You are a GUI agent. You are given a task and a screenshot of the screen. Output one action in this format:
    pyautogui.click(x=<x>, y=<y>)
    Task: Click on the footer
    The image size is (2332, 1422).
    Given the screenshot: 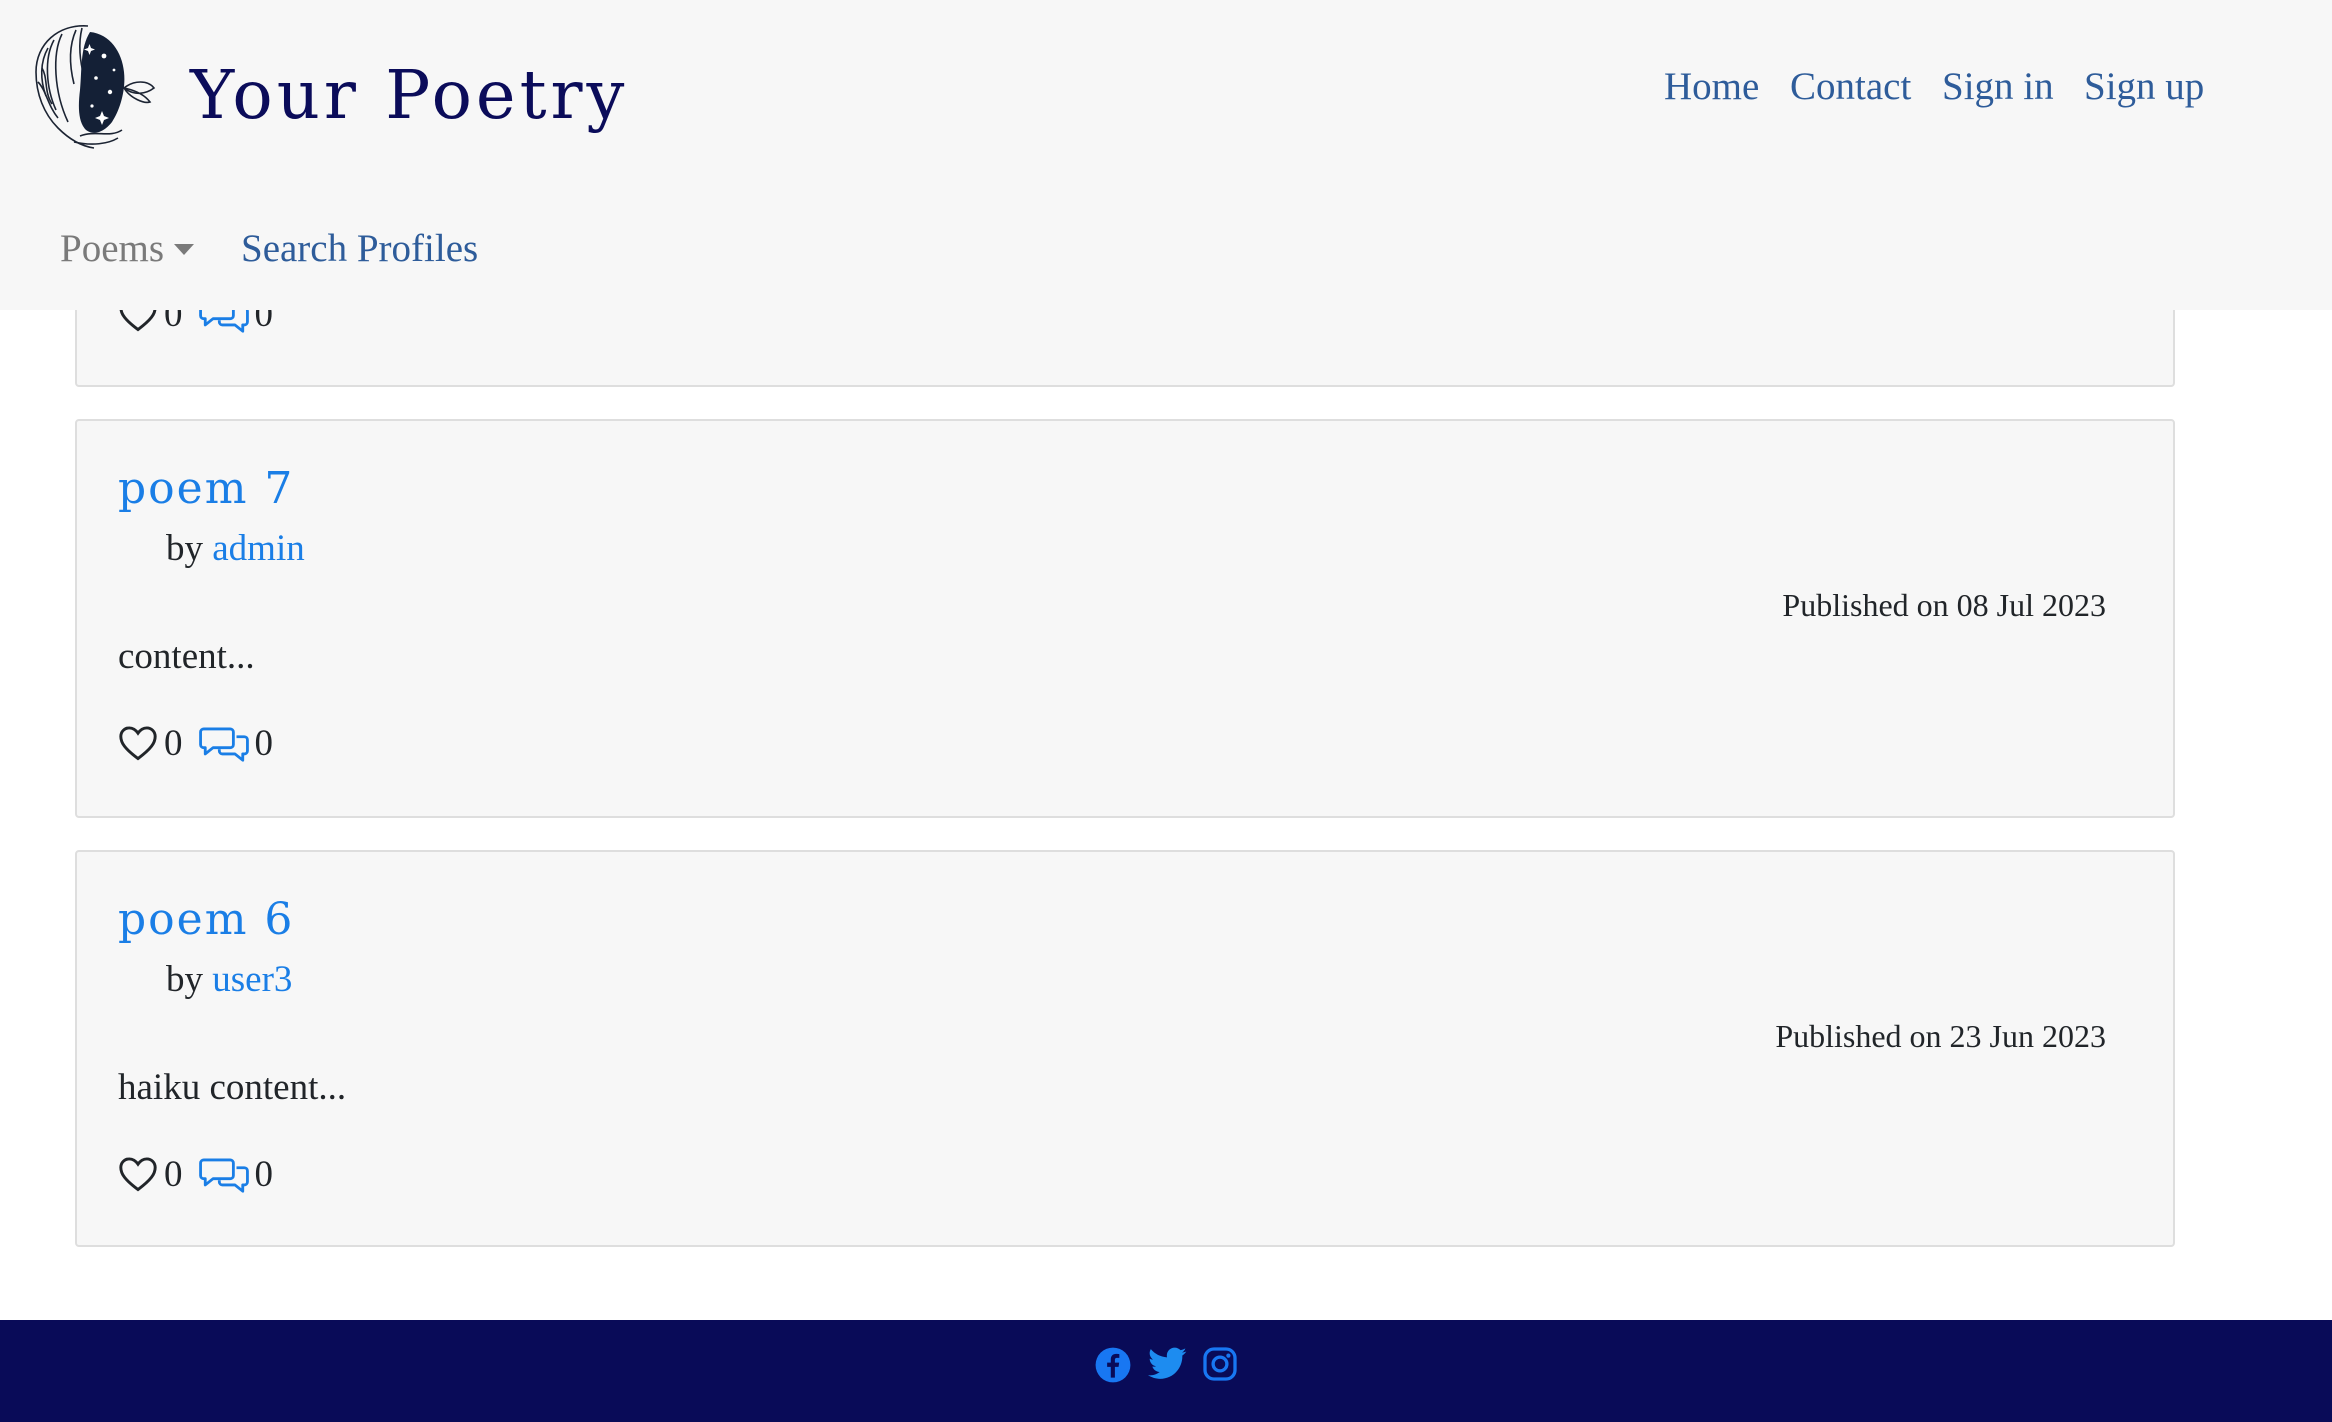 What is the action you would take?
    pyautogui.click(x=1166, y=1371)
    